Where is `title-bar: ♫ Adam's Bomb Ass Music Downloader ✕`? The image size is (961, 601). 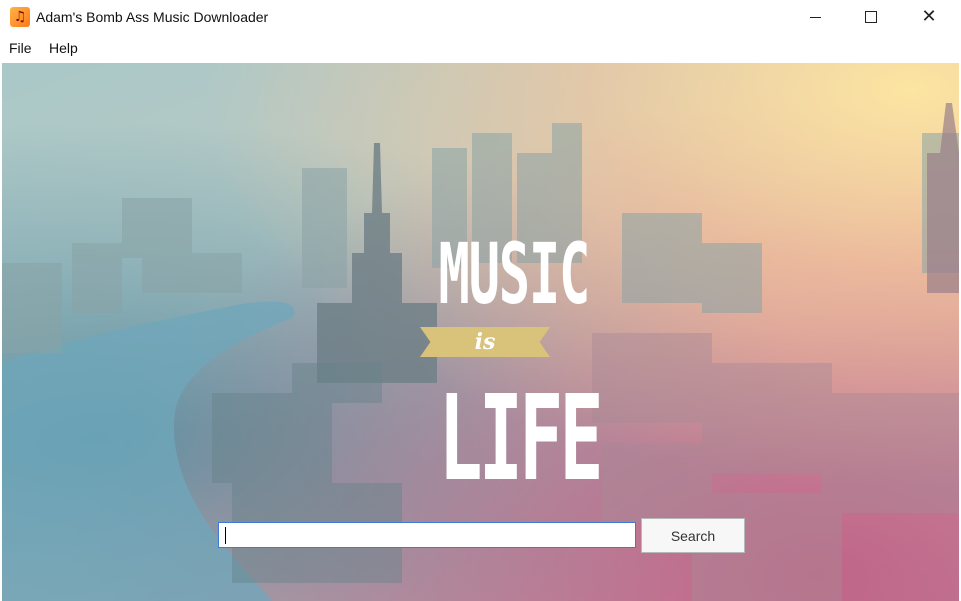 title-bar: ♫ Adam's Bomb Ass Music Downloader ✕ is located at coordinates (480, 18).